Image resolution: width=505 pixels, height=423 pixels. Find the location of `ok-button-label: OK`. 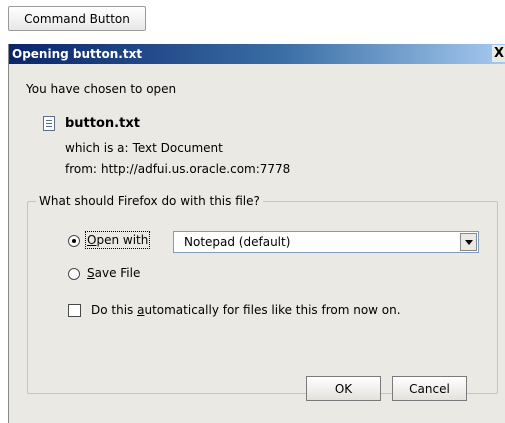

ok-button-label: OK is located at coordinates (343, 388).